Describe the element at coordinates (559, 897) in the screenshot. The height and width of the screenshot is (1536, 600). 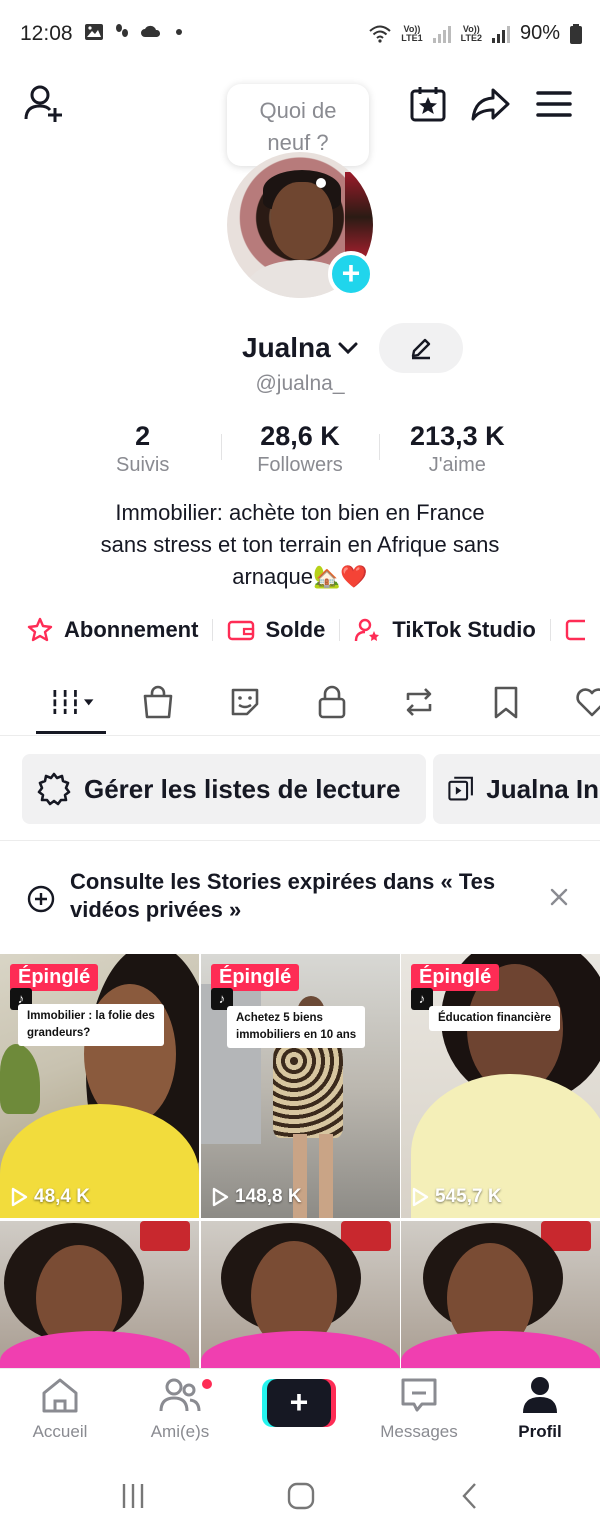
I see `close-icon` at that location.